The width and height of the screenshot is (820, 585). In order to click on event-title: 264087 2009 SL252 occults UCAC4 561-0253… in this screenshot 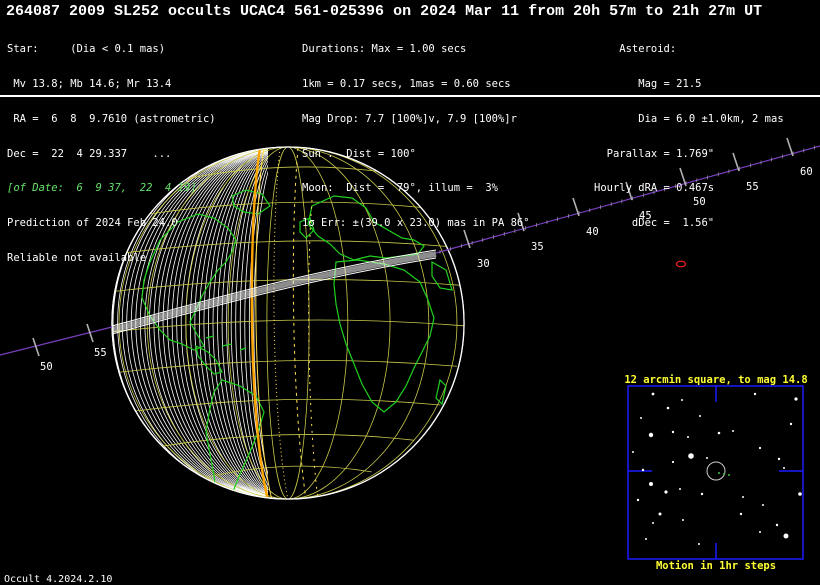, I will do `click(384, 11)`.